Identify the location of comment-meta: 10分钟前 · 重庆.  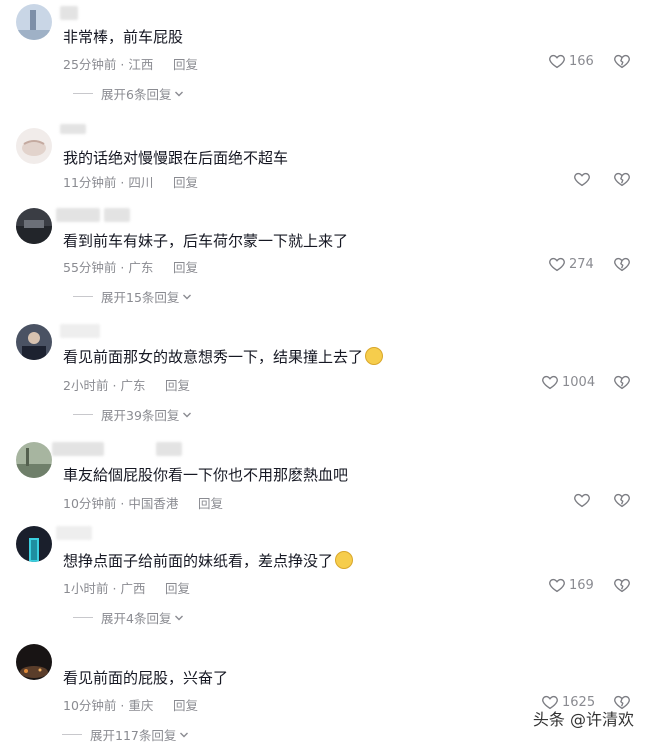
(108, 705).